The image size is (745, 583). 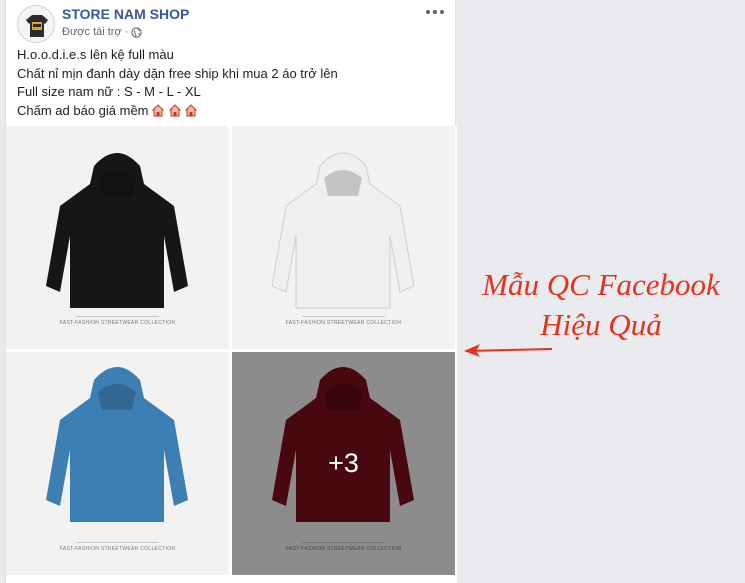 I want to click on post-text-line: H.o.o.d.i.e.s lên kệ full màu, so click(x=95, y=54).